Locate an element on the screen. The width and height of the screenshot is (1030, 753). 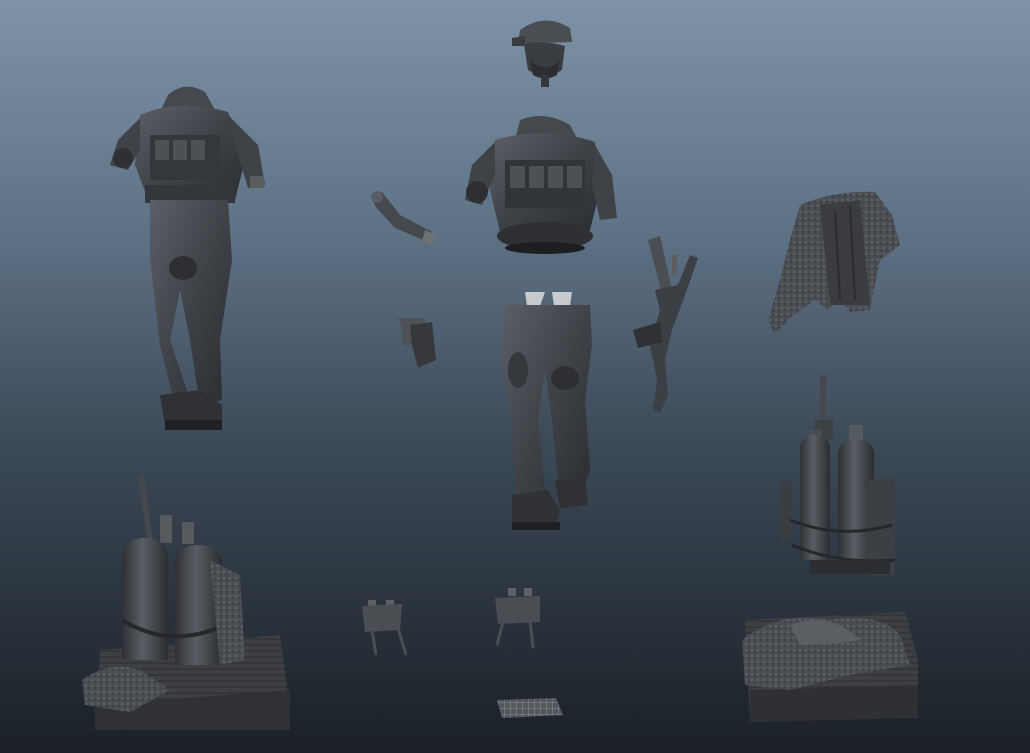
rifle-icon is located at coordinates (665, 324).